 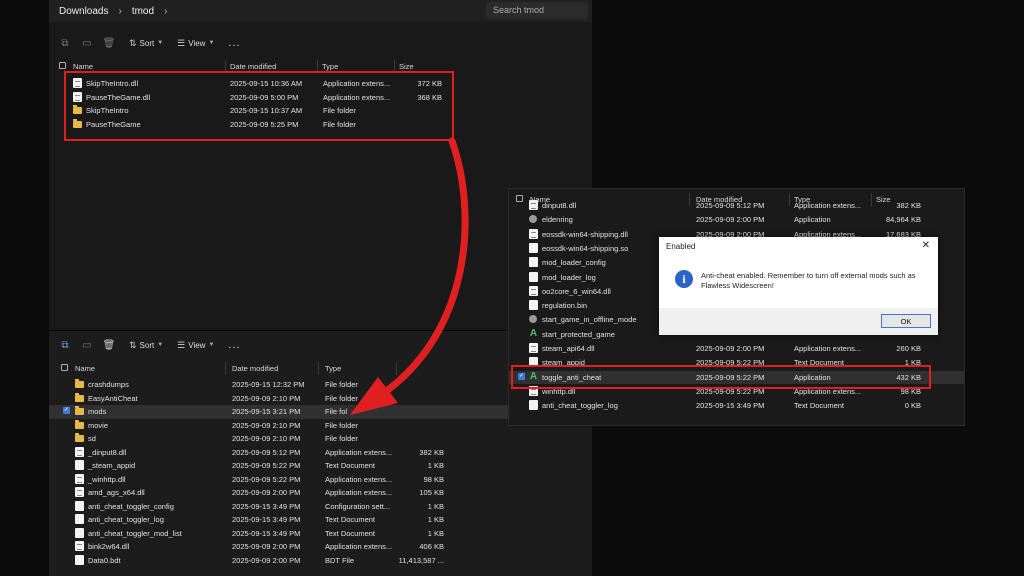 What do you see at coordinates (926, 245) in the screenshot?
I see `close-icon: ✕` at bounding box center [926, 245].